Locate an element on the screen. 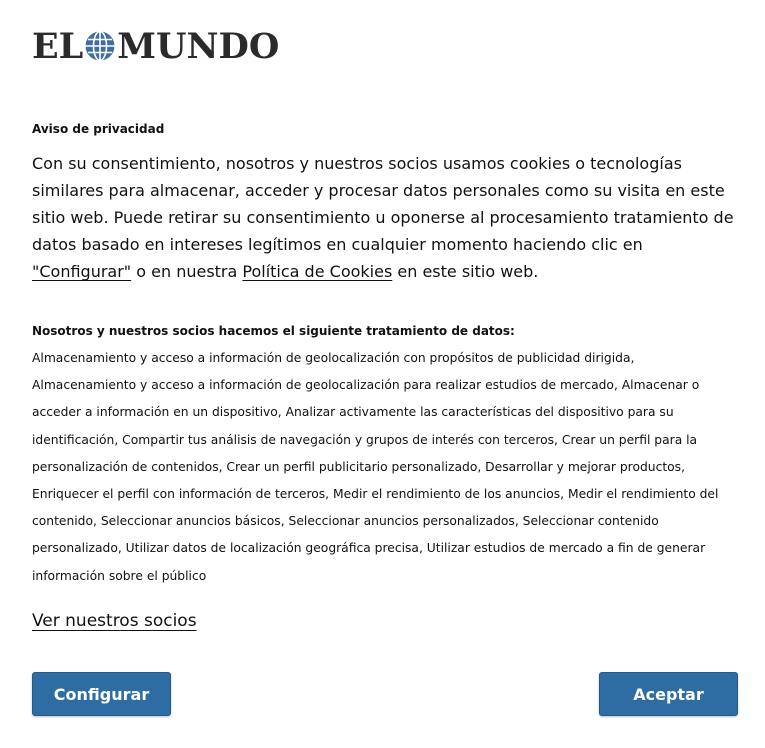 This screenshot has width=765, height=748. intro-text-part3: en este sitio web. is located at coordinates (465, 271).